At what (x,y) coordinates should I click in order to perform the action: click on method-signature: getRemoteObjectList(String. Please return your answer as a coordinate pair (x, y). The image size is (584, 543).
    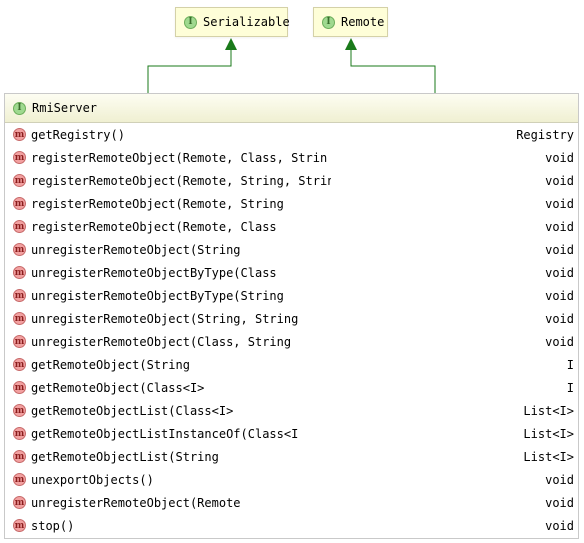
    Looking at the image, I should click on (125, 456).